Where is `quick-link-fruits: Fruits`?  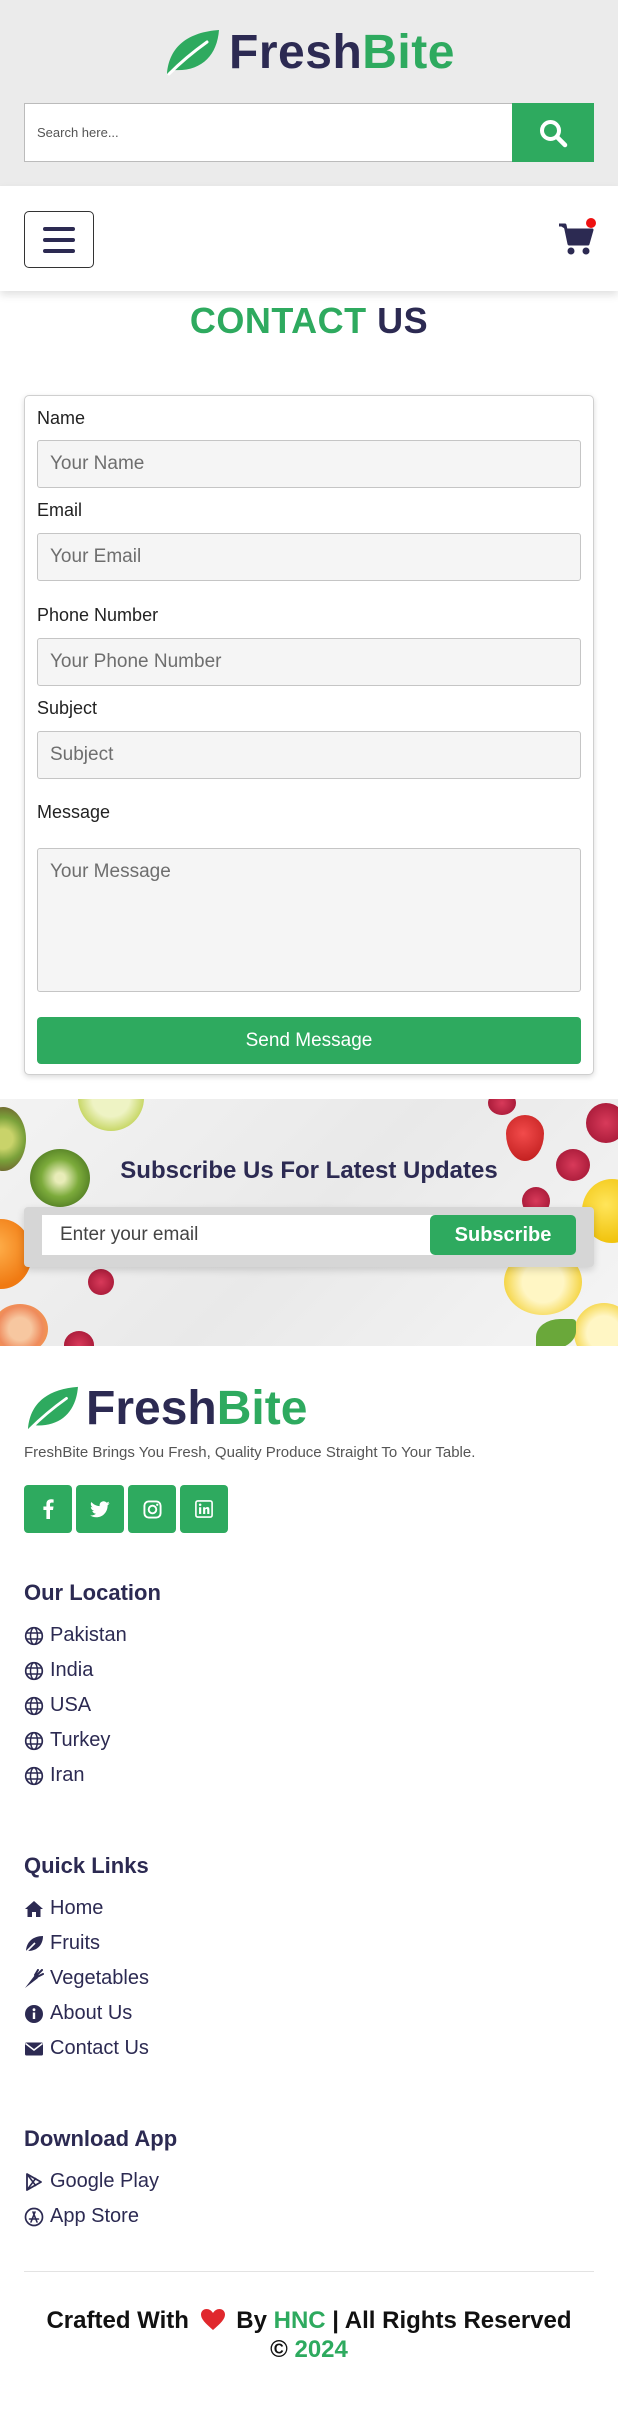 quick-link-fruits: Fruits is located at coordinates (62, 1943).